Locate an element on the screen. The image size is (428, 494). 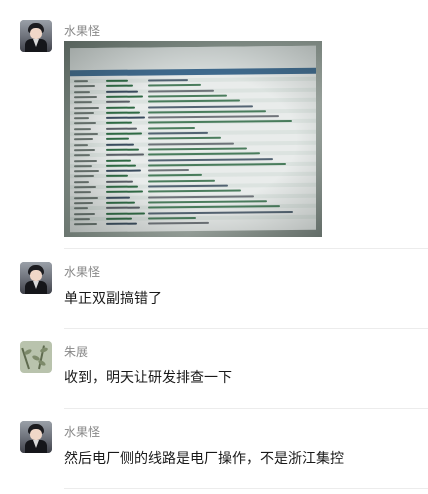
sender-name: 朱展 is located at coordinates (76, 352).